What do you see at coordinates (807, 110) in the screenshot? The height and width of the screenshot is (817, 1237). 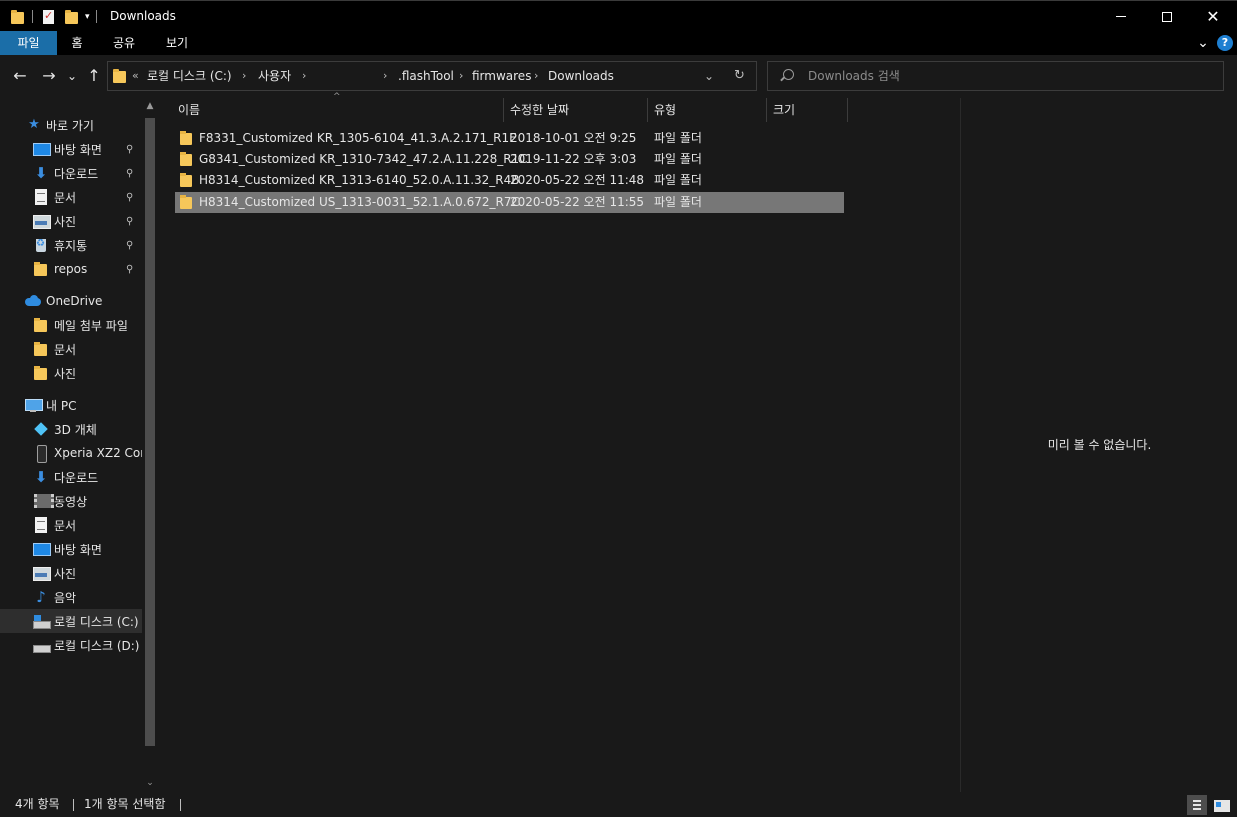 I see `column-header-size: 크기` at bounding box center [807, 110].